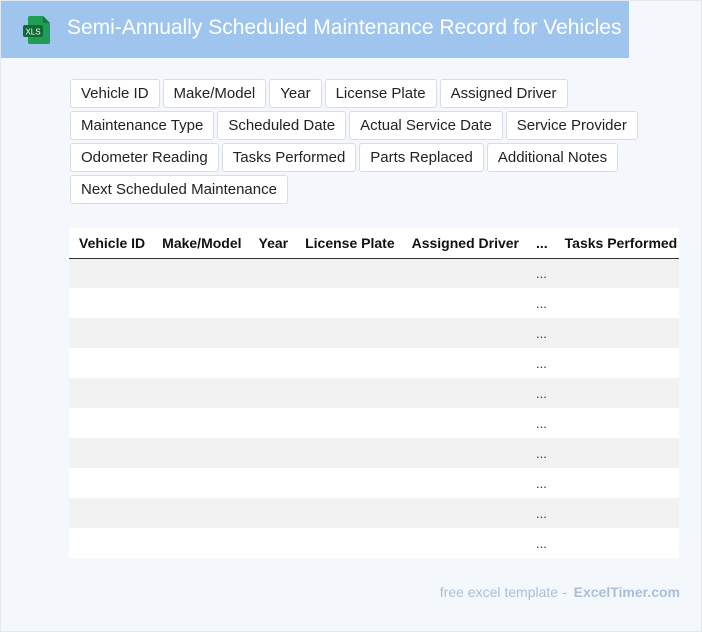 The image size is (702, 632). Describe the element at coordinates (144, 157) in the screenshot. I see `field-chip: Odometer Reading` at that location.